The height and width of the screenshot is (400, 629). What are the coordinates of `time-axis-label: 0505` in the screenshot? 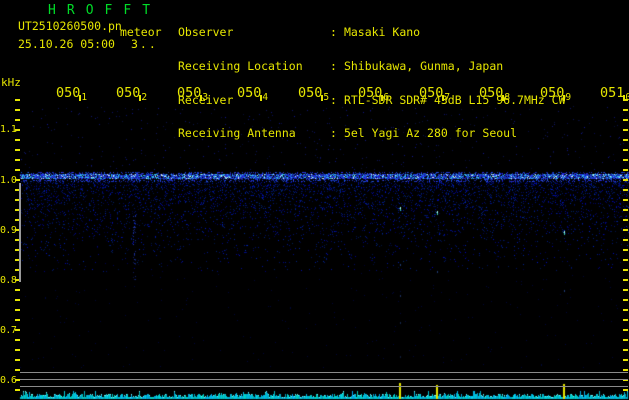 It's located at (314, 92).